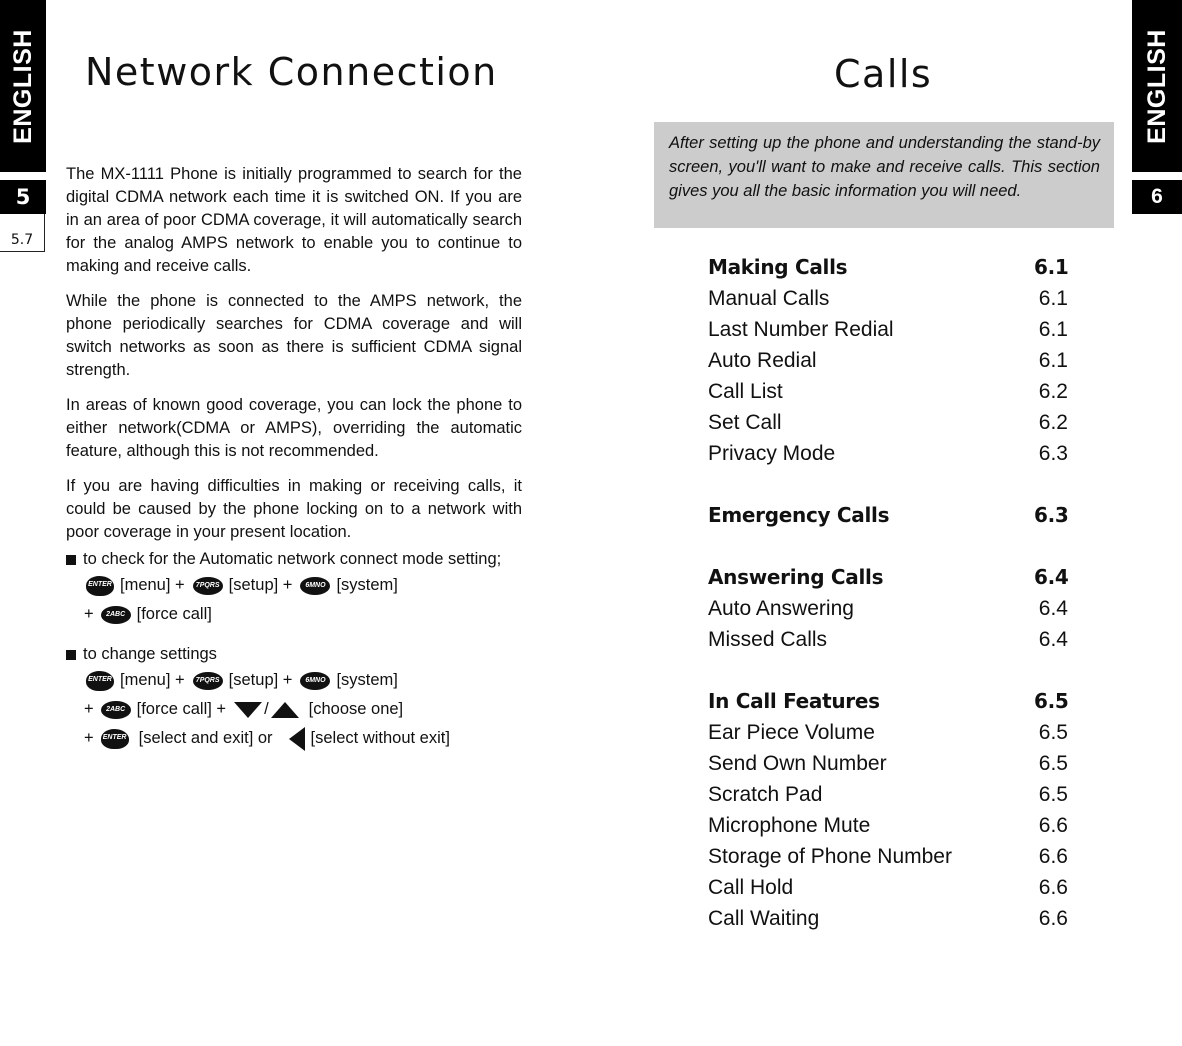 The height and width of the screenshot is (1046, 1182). What do you see at coordinates (794, 701) in the screenshot?
I see `toc-heading-label: In Call Features` at bounding box center [794, 701].